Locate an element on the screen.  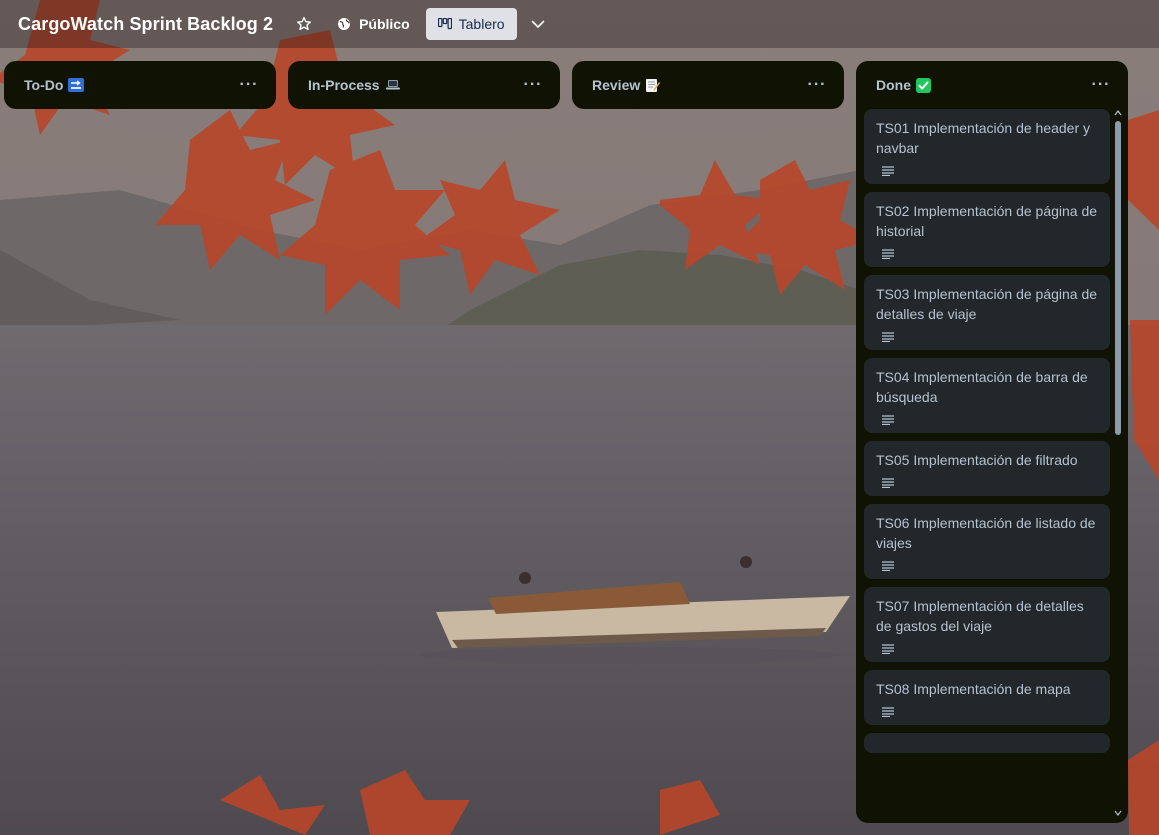
list-title: Done is located at coordinates (903, 85).